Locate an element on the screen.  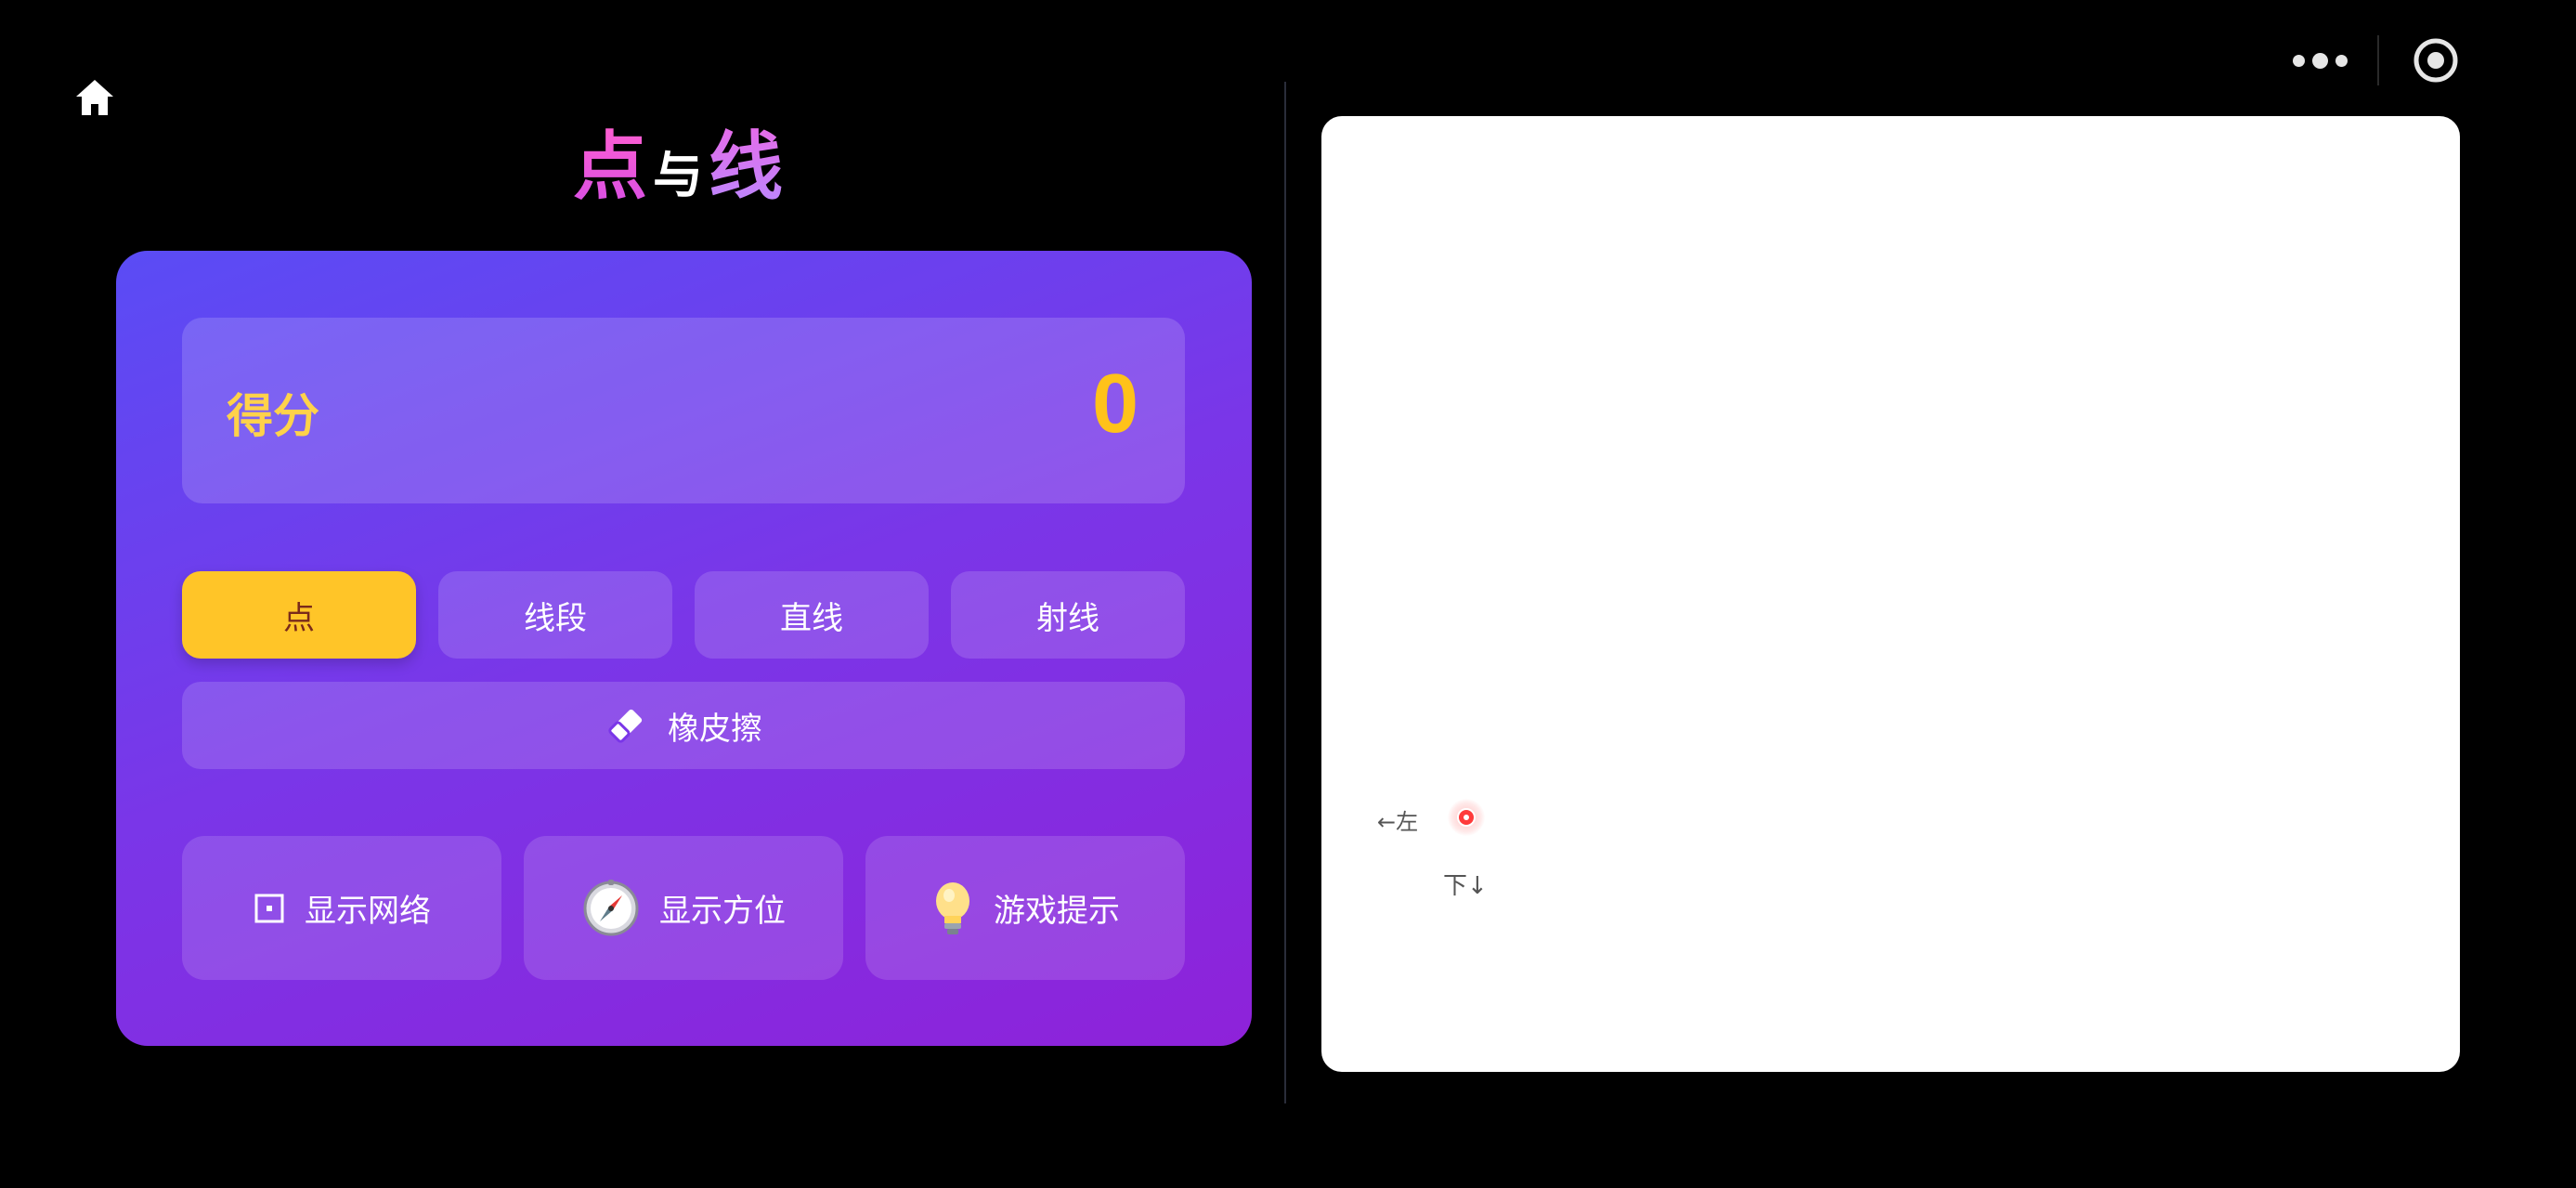
tool-point-button: 点 is located at coordinates (299, 615).